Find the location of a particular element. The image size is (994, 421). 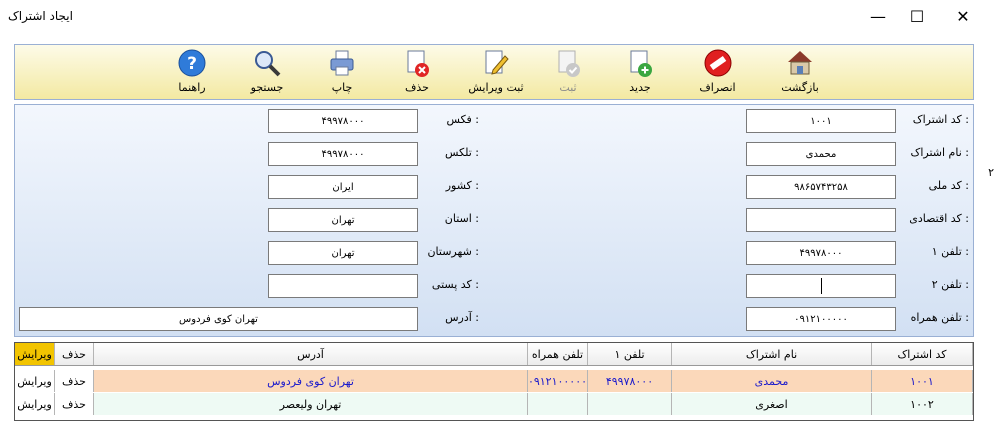

save-edit-button: ثبت ویرایش is located at coordinates (496, 71).